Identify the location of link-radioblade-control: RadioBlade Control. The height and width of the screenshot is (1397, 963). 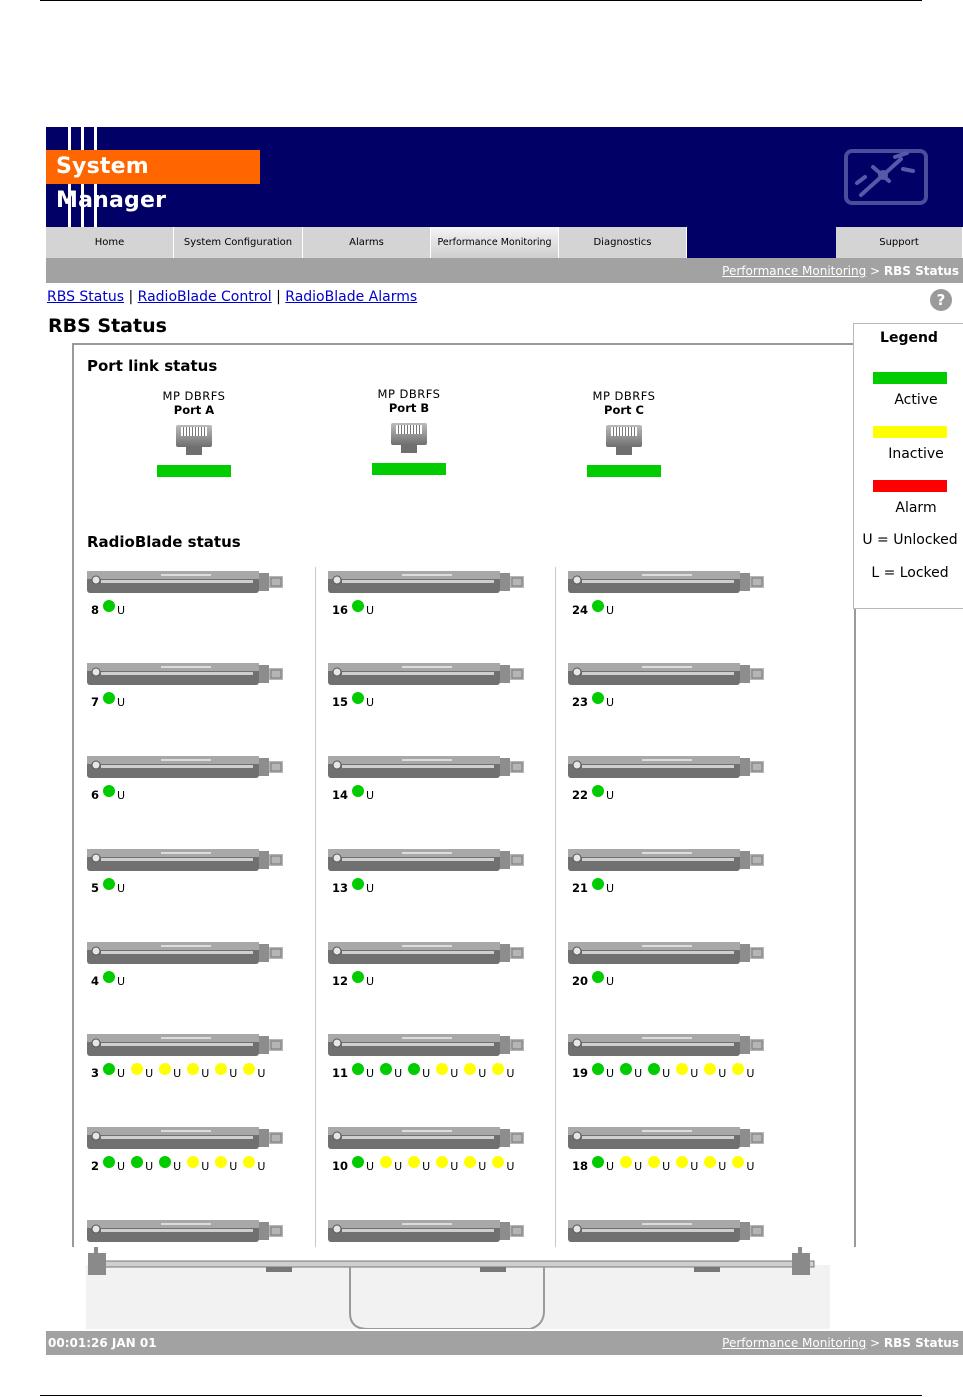
(205, 297).